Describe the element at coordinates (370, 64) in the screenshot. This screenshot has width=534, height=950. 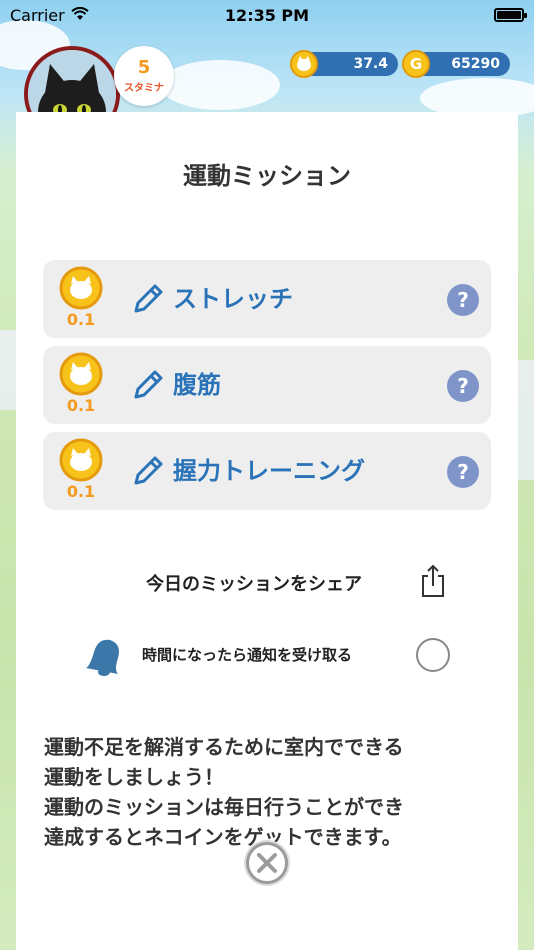
I see `cat-coin-value: 37.4` at that location.